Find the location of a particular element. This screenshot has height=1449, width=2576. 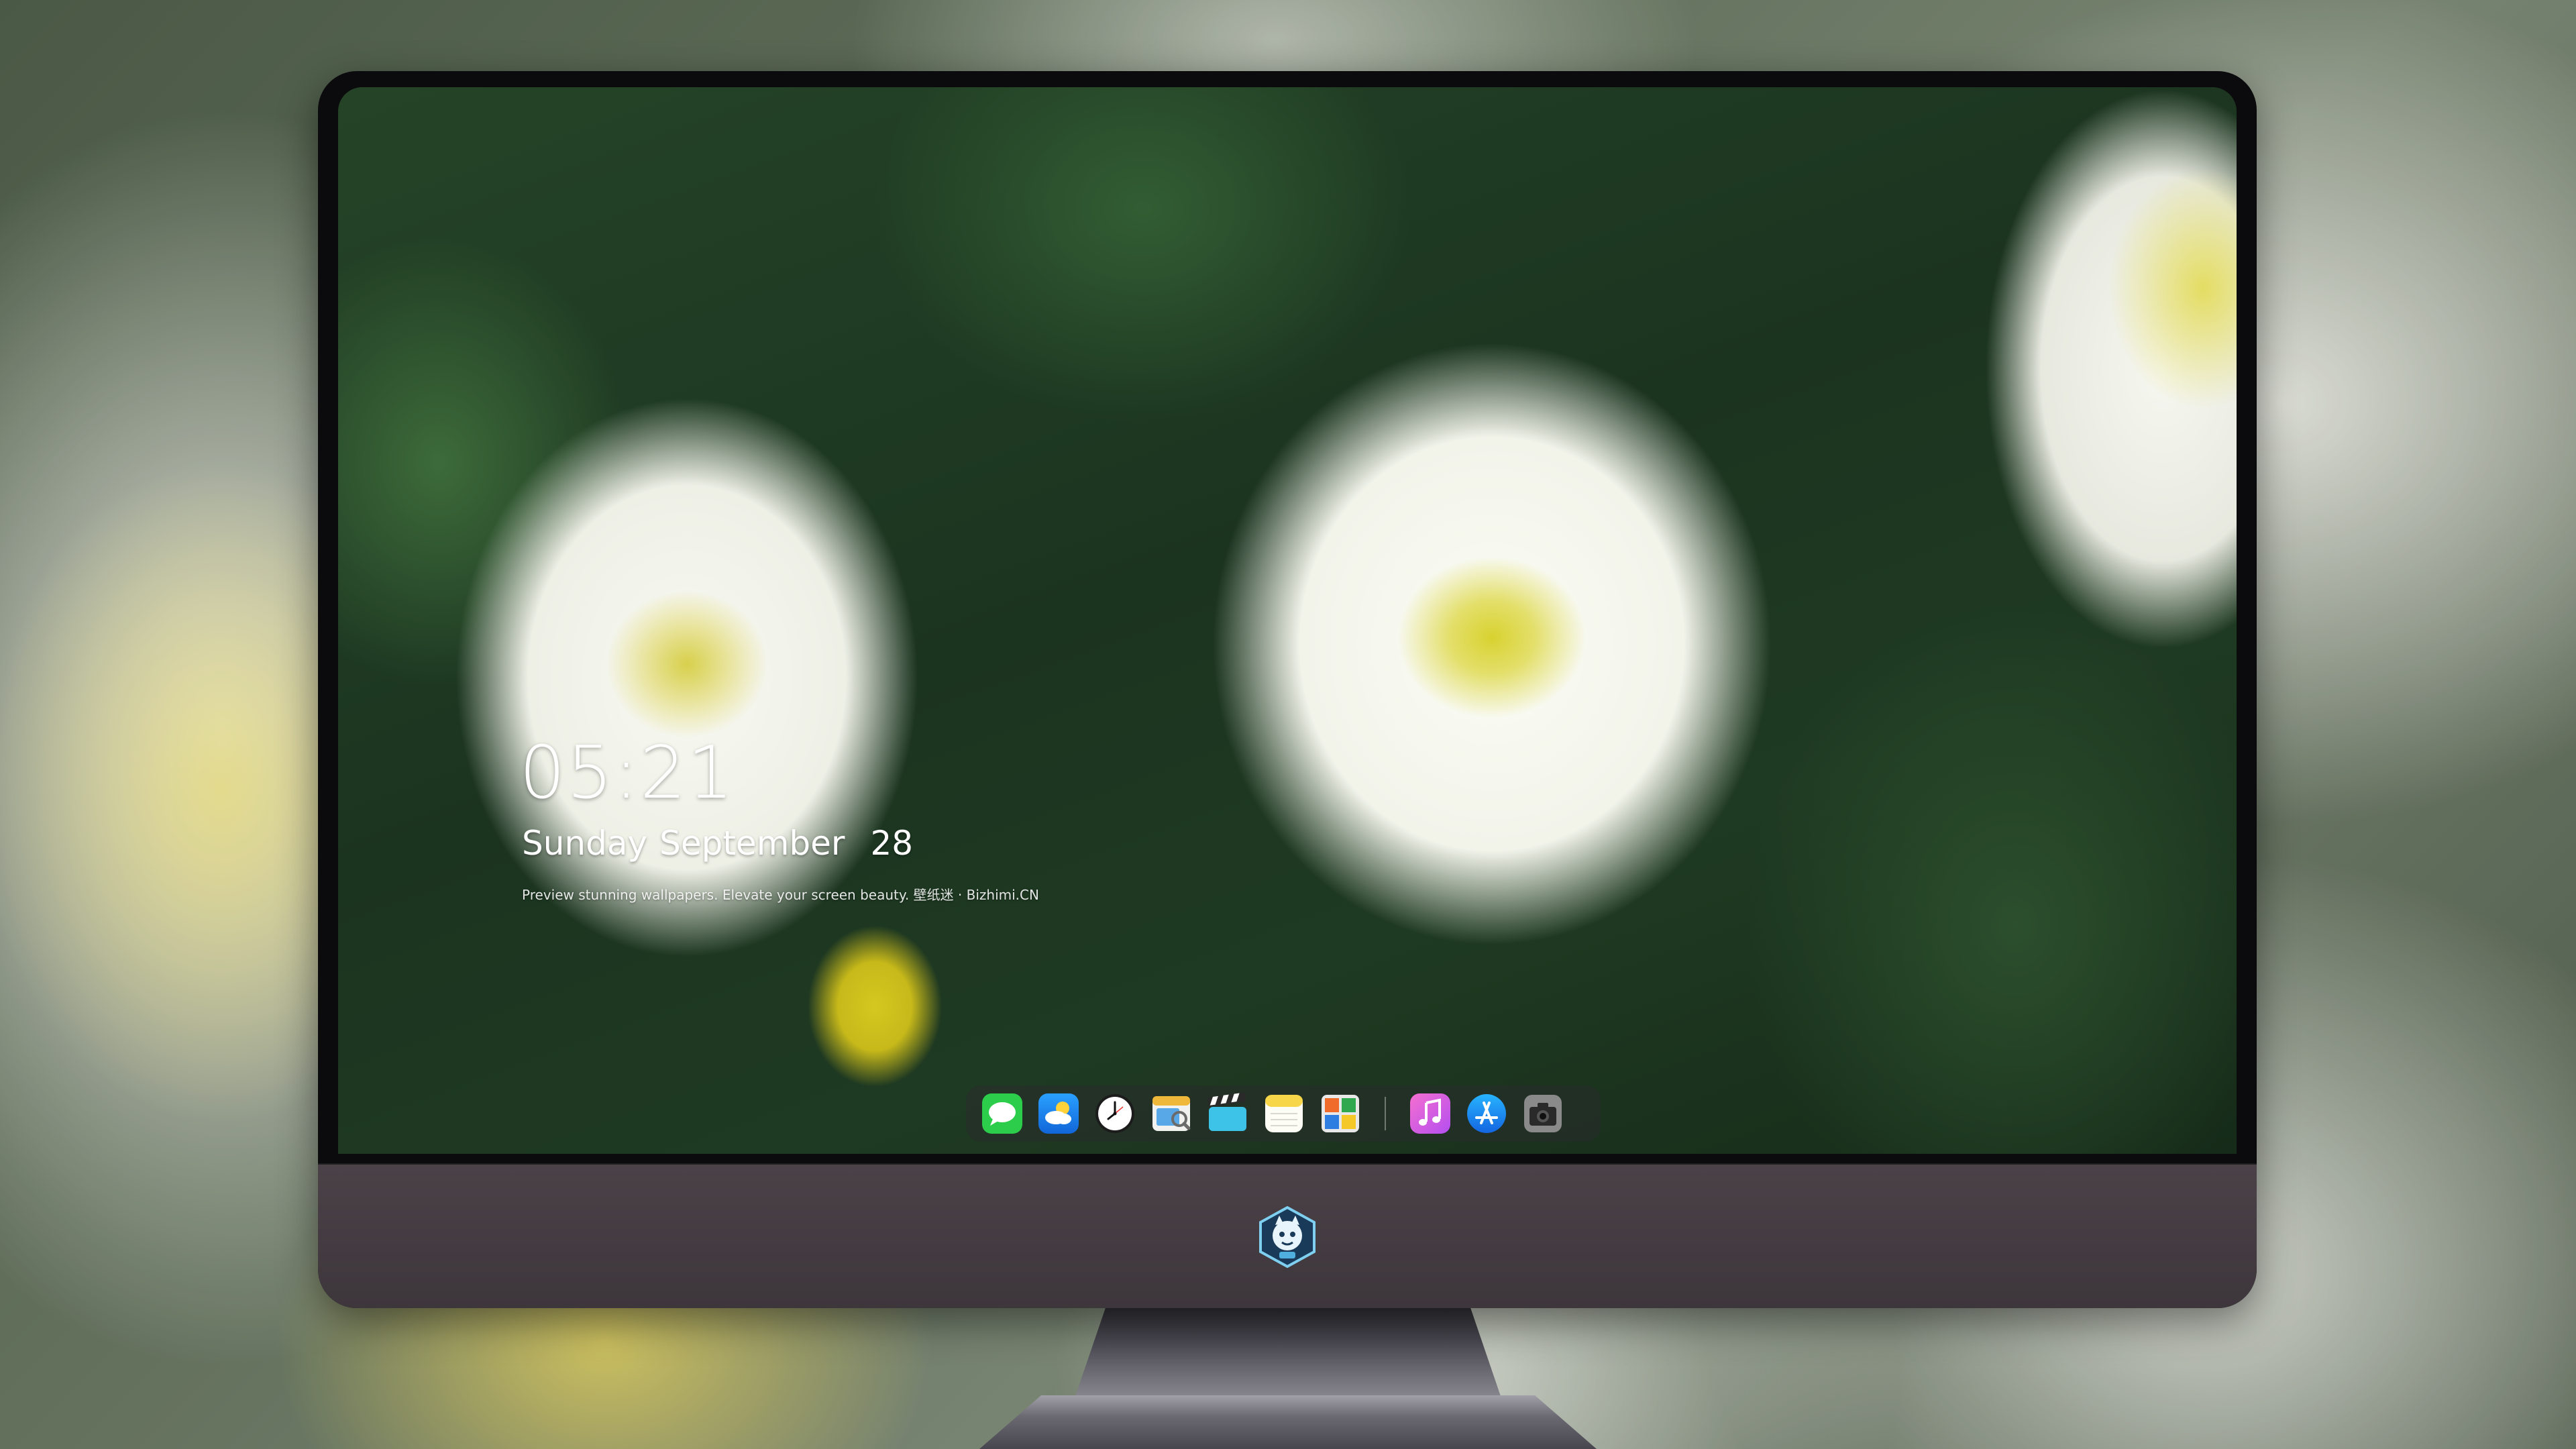

dock-app-photo-booth is located at coordinates (1340, 1113).